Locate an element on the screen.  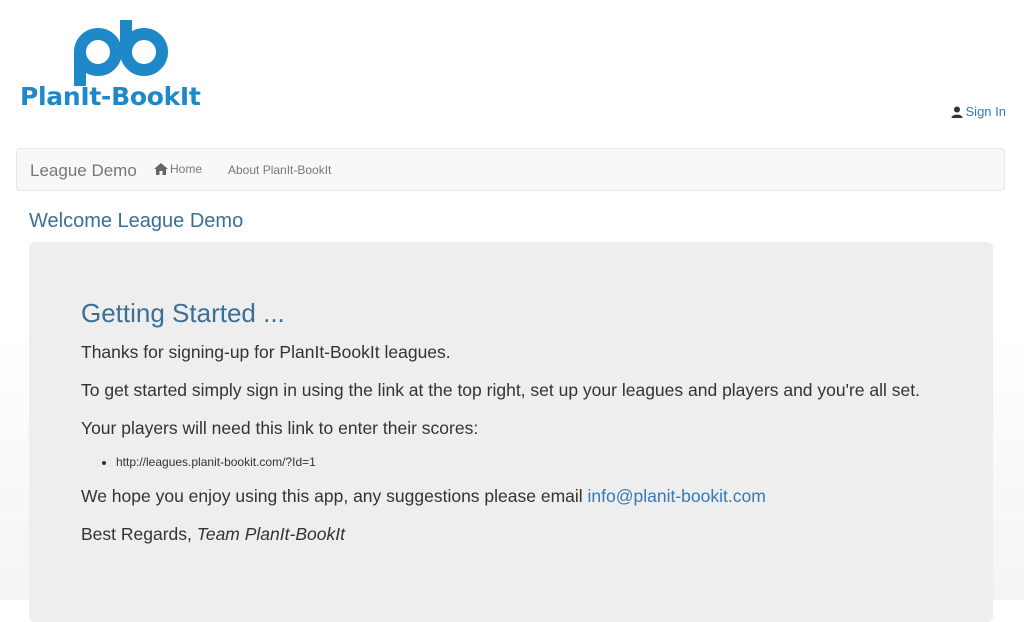
team-name: Team PlanIt-BookIt is located at coordinates (270, 534).